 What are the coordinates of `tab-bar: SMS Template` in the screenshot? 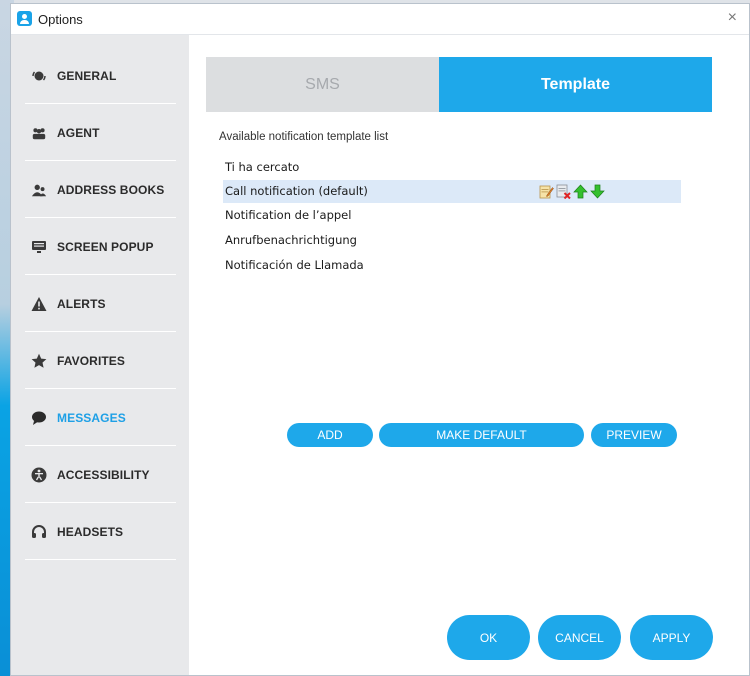 It's located at (459, 84).